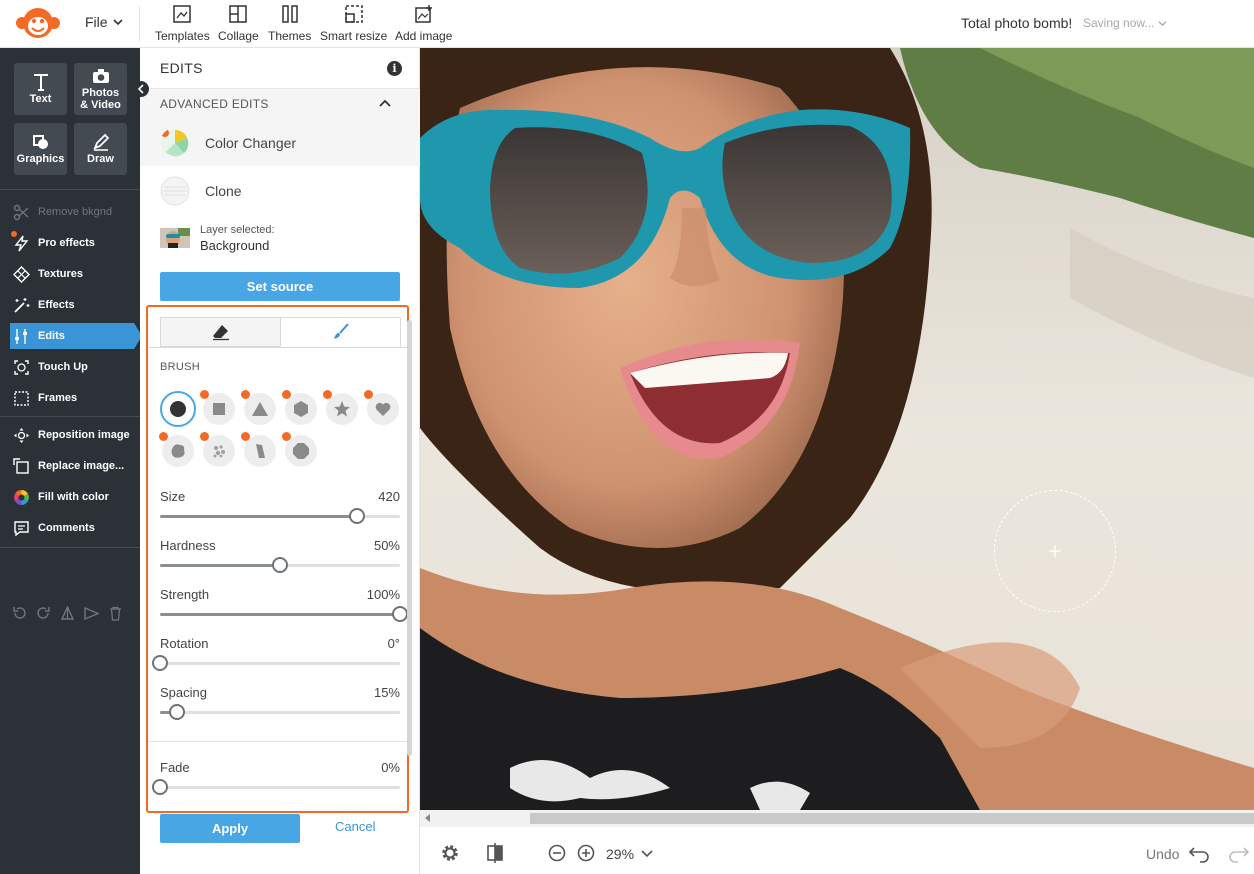  I want to click on zoom-in-icon, so click(586, 853).